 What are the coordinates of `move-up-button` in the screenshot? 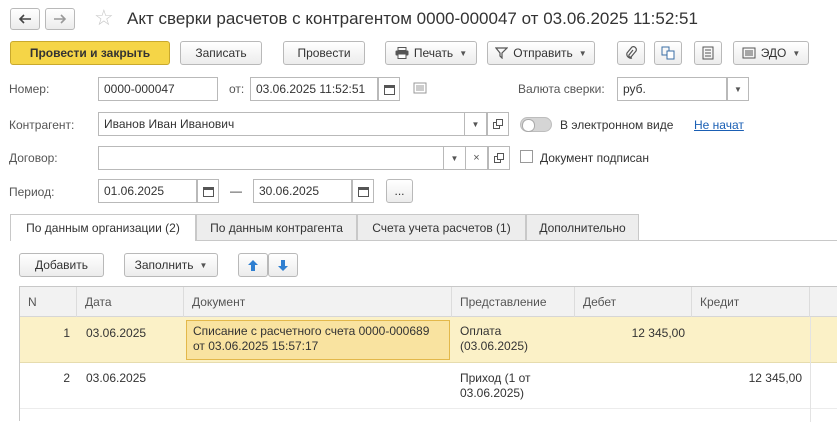 It's located at (253, 265).